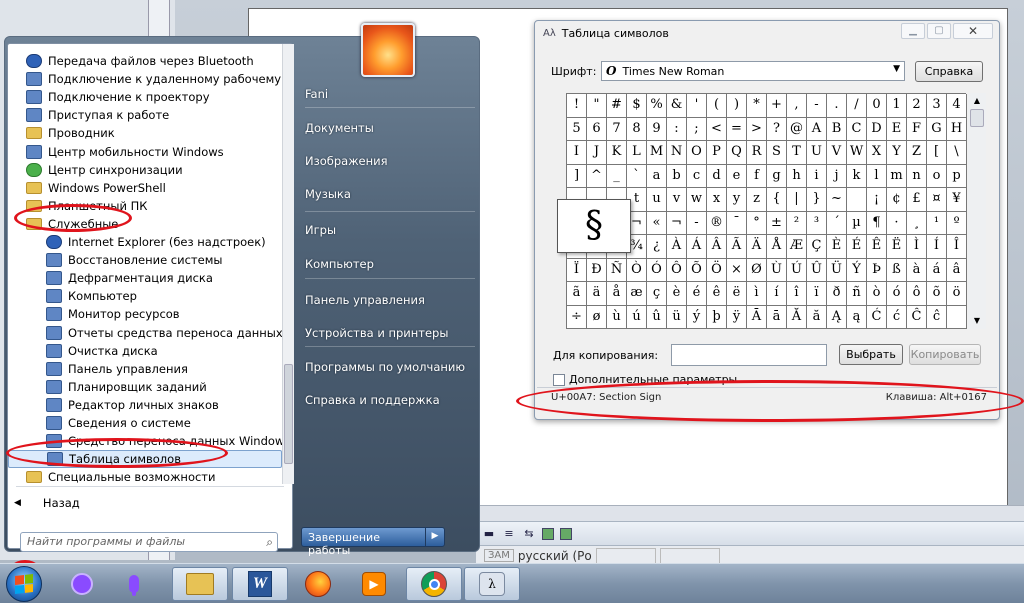 This screenshot has height=603, width=1024. What do you see at coordinates (737, 223) in the screenshot?
I see `char-cell: ¯` at bounding box center [737, 223].